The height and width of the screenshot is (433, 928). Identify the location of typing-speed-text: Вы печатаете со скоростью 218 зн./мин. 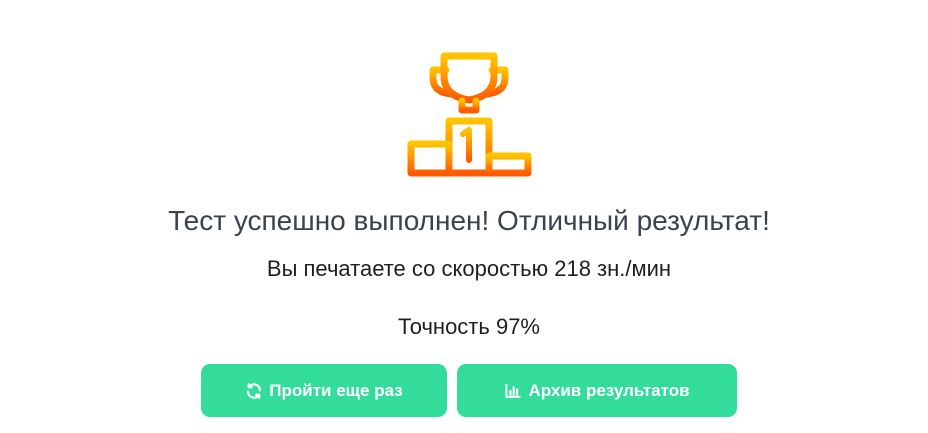
(469, 268).